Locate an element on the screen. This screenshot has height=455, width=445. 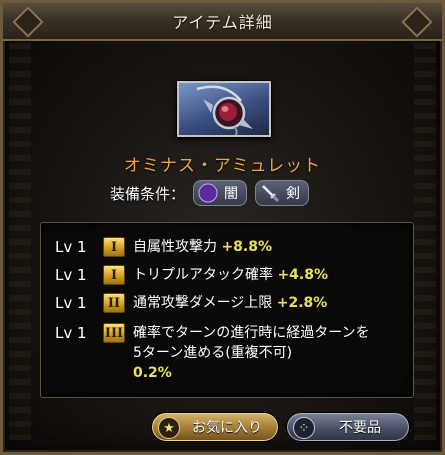
favorite-button: ★ お気に入り is located at coordinates (215, 427).